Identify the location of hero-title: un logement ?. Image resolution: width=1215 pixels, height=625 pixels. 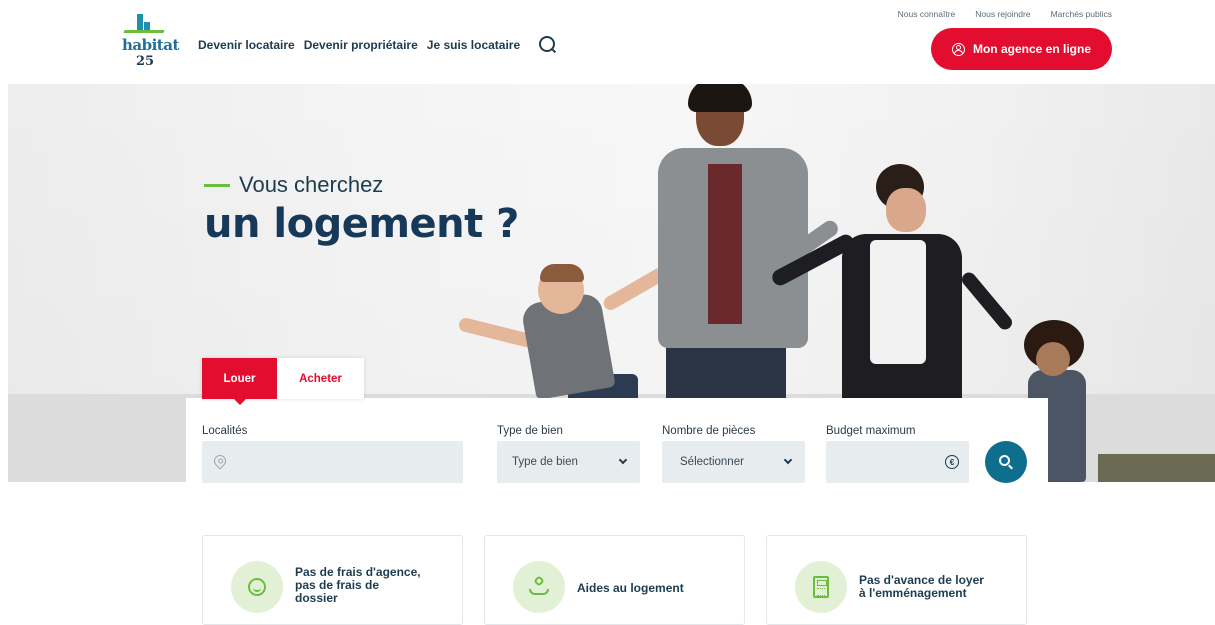
(361, 224).